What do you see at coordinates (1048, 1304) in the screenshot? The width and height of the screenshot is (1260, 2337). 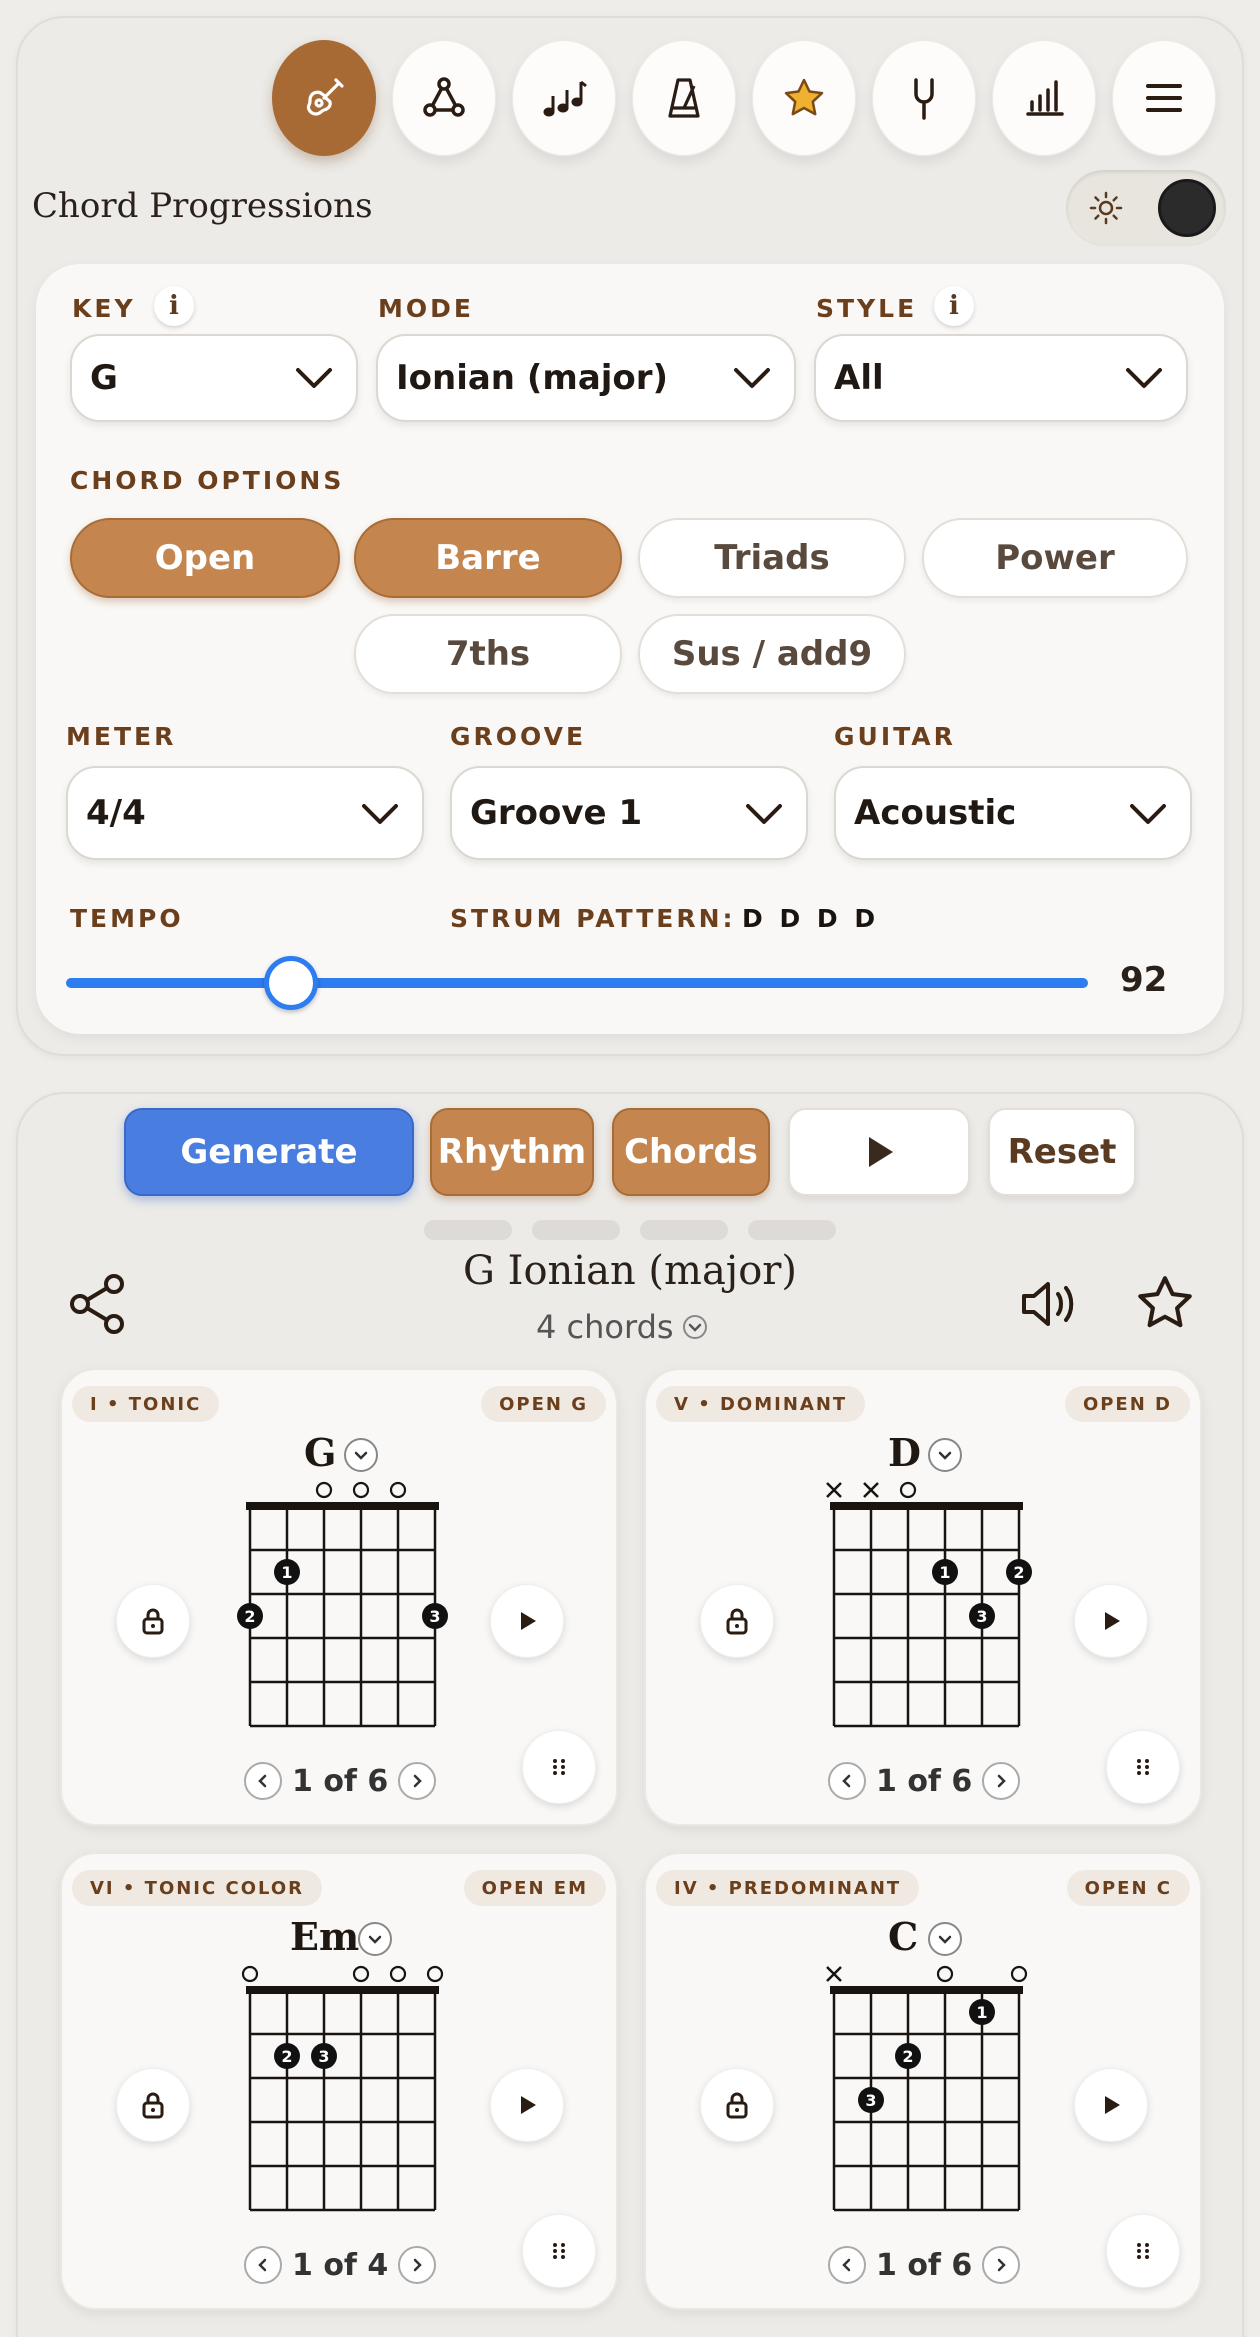 I see `volume-icon` at bounding box center [1048, 1304].